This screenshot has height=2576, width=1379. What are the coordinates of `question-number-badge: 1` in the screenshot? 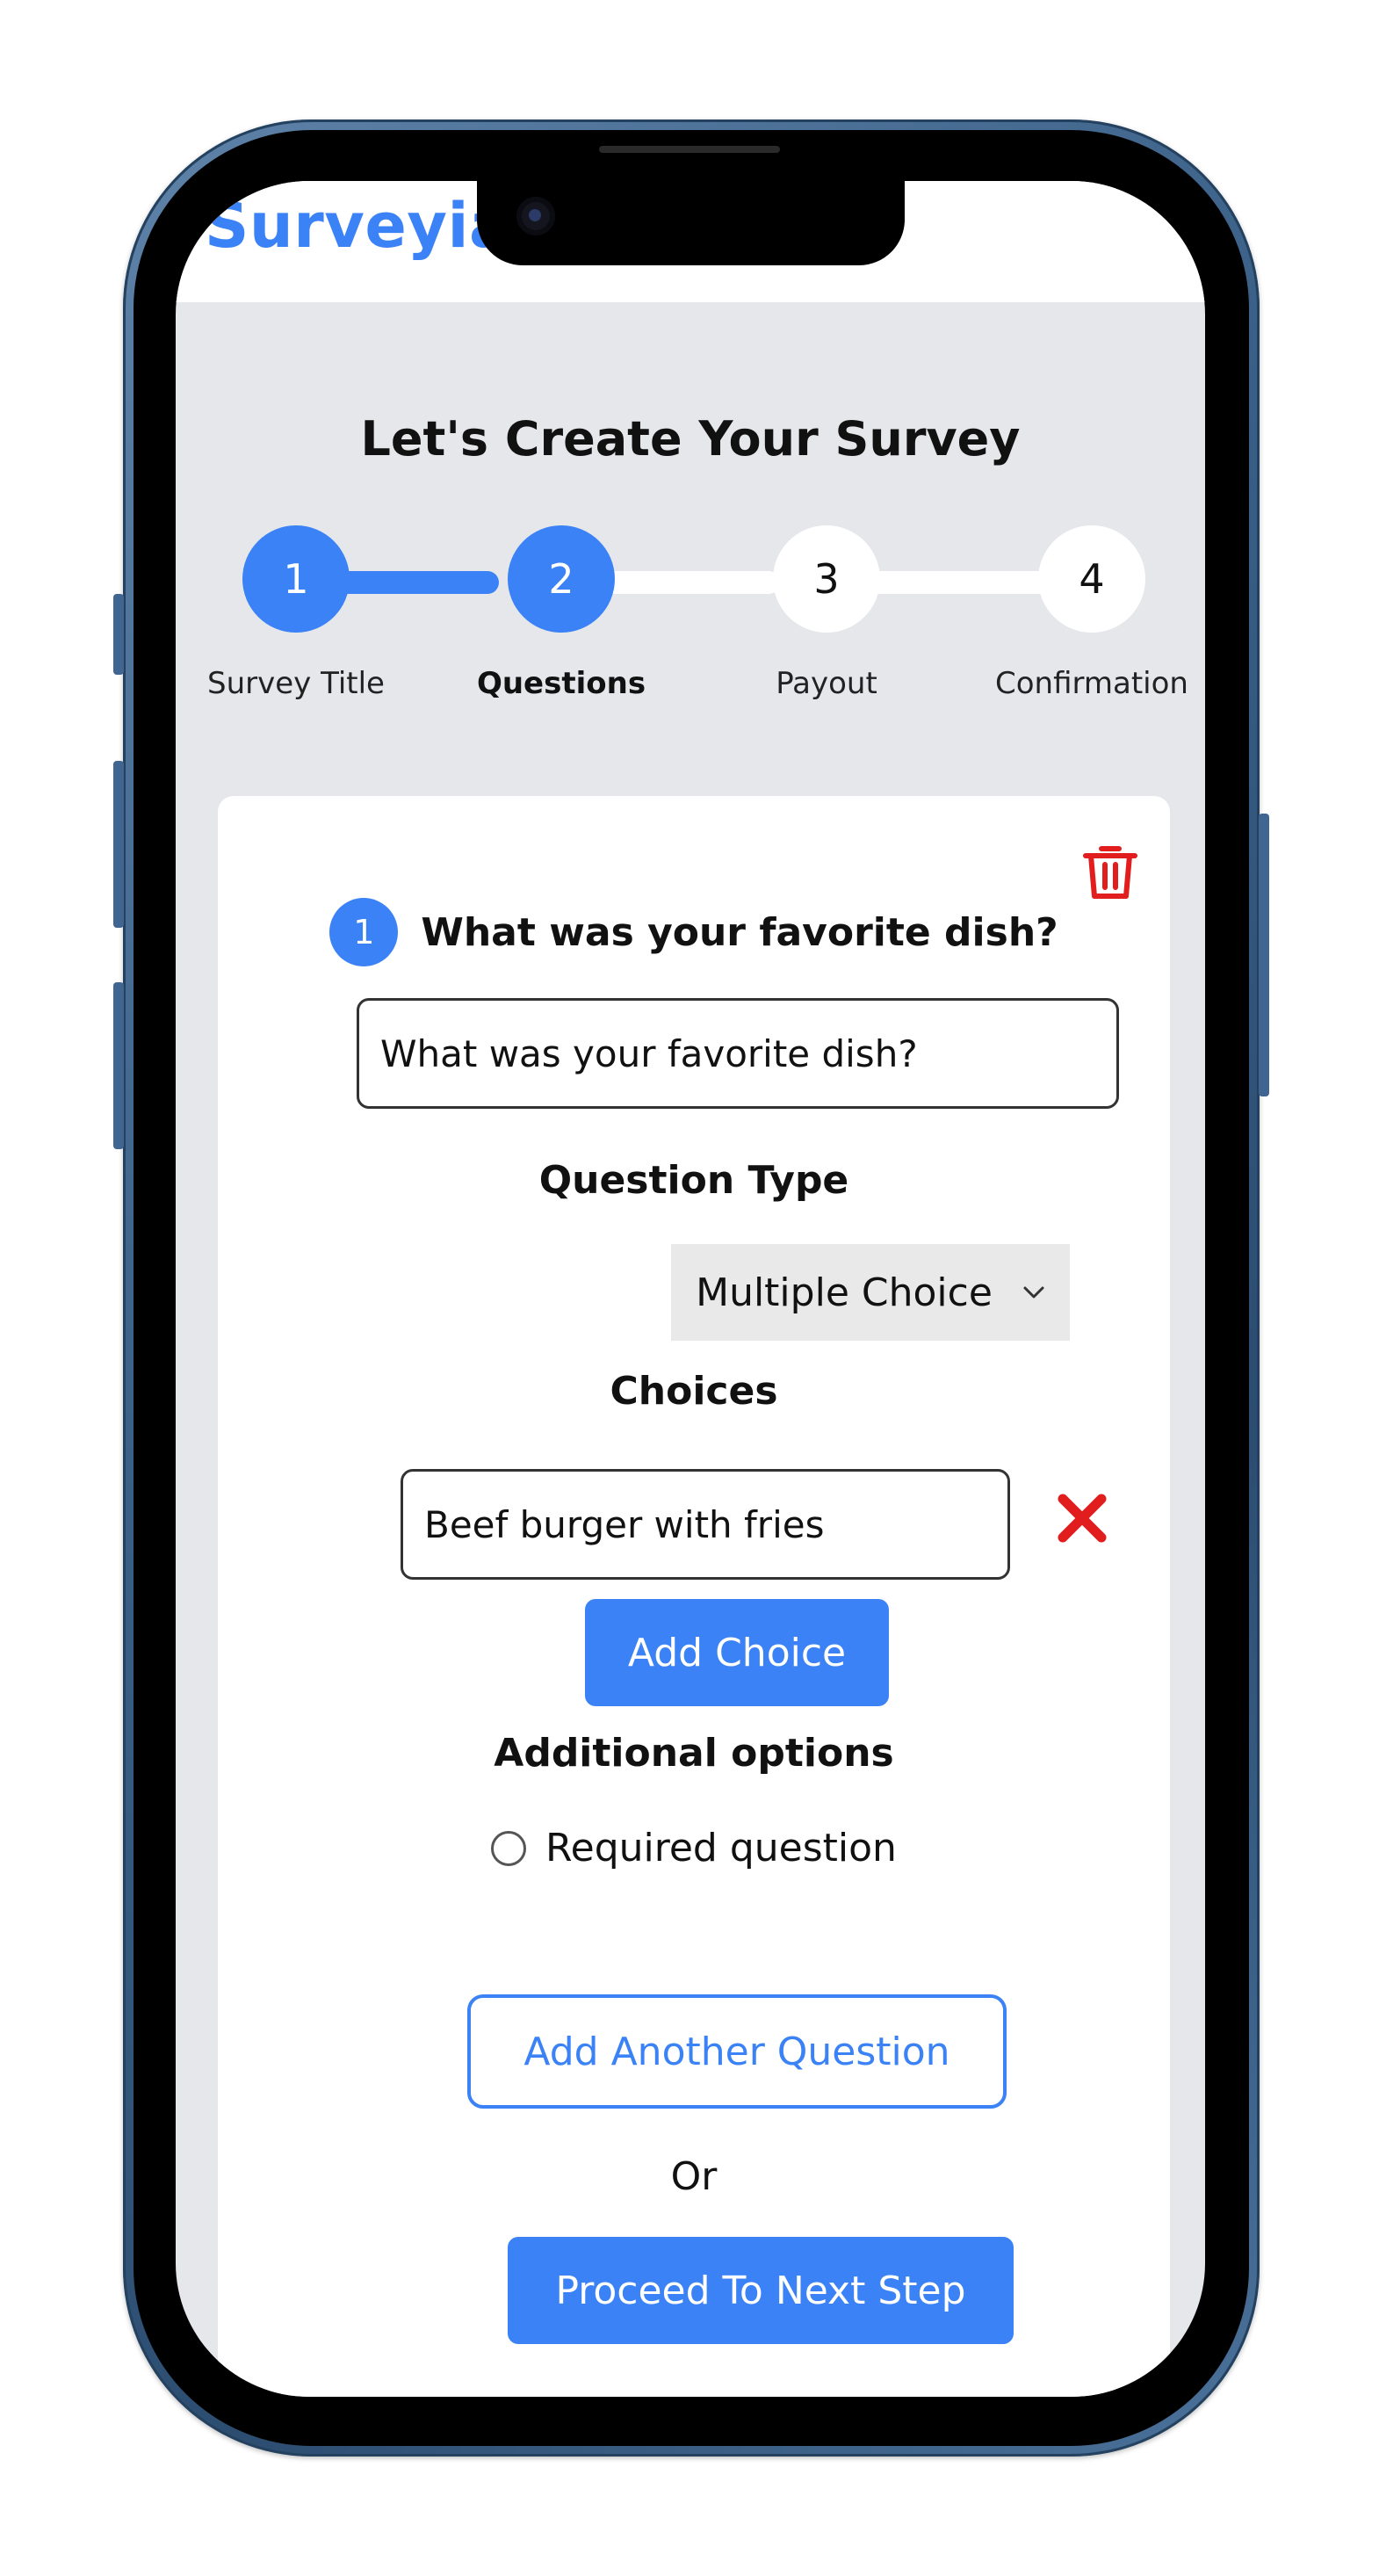 It's located at (364, 932).